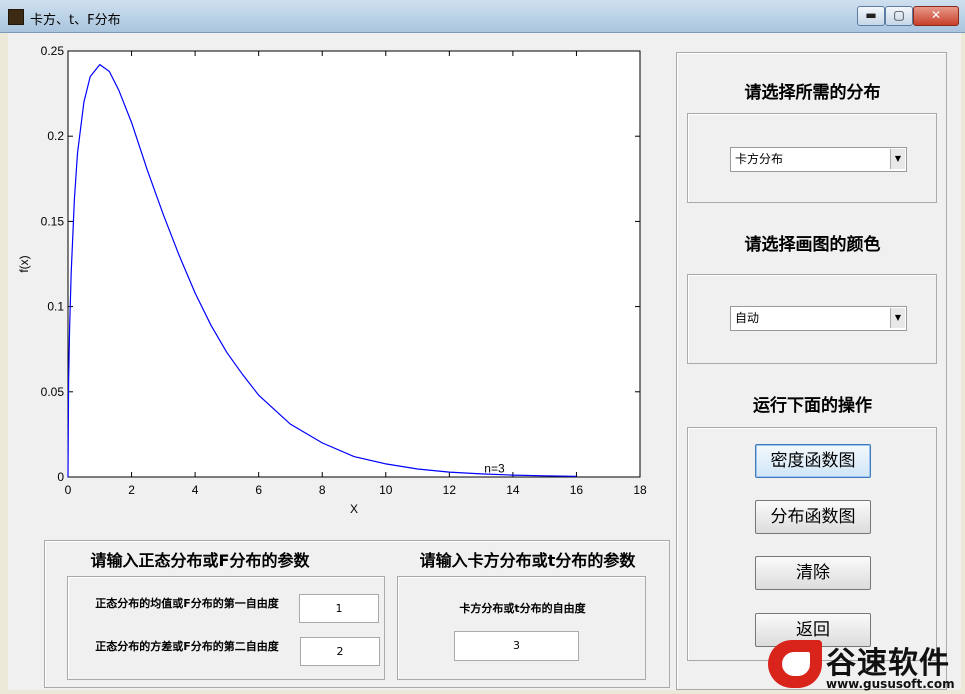  I want to click on x-tick-label: 10, so click(386, 490).